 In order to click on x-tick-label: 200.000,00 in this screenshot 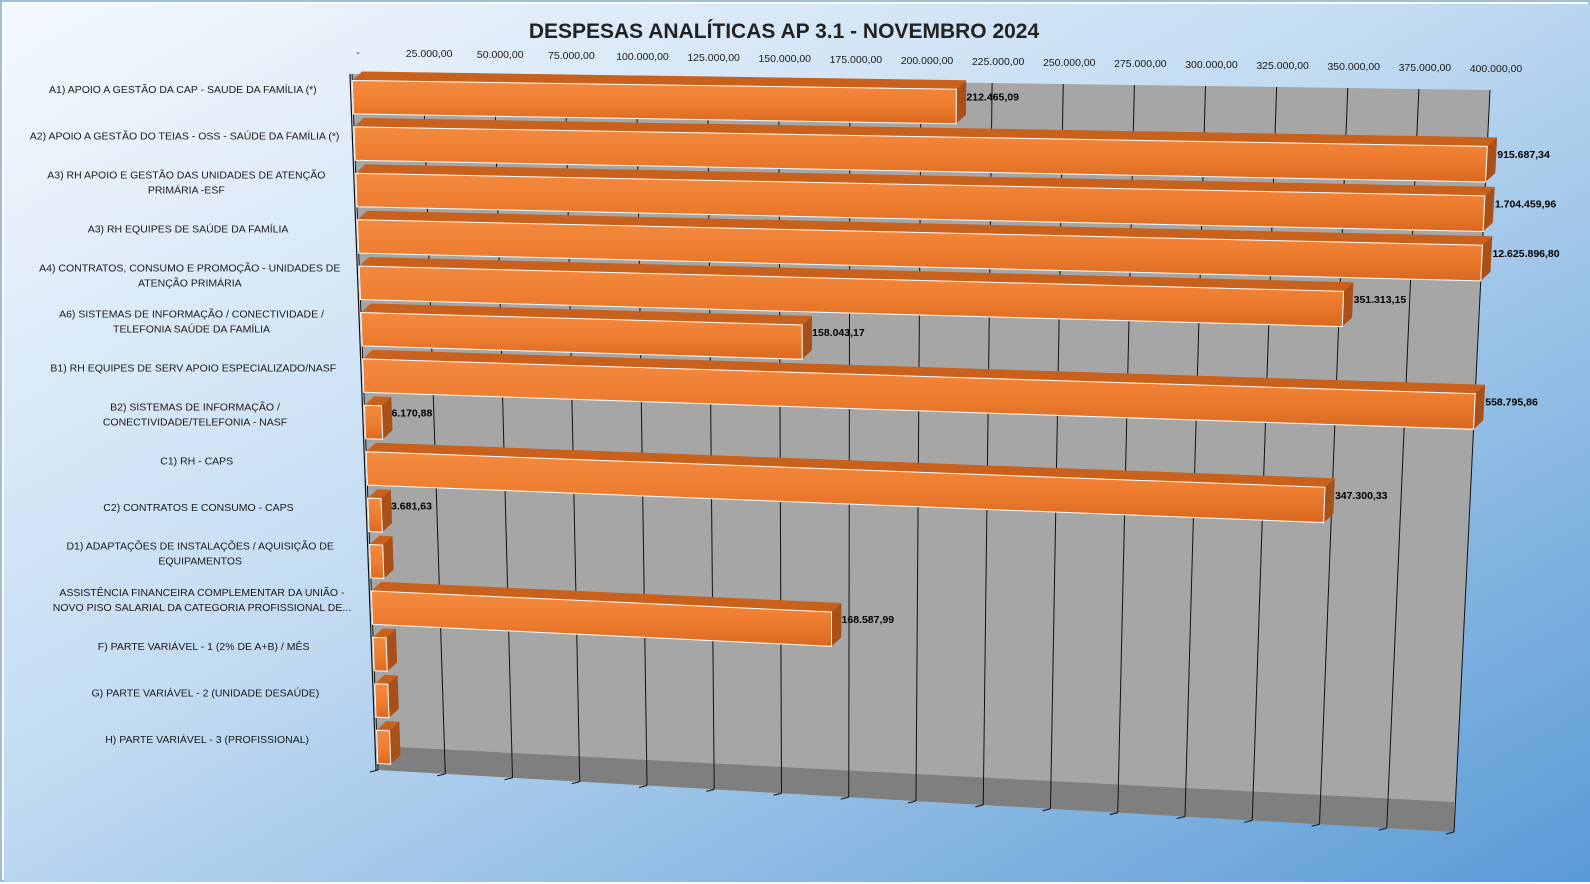, I will do `click(927, 61)`.